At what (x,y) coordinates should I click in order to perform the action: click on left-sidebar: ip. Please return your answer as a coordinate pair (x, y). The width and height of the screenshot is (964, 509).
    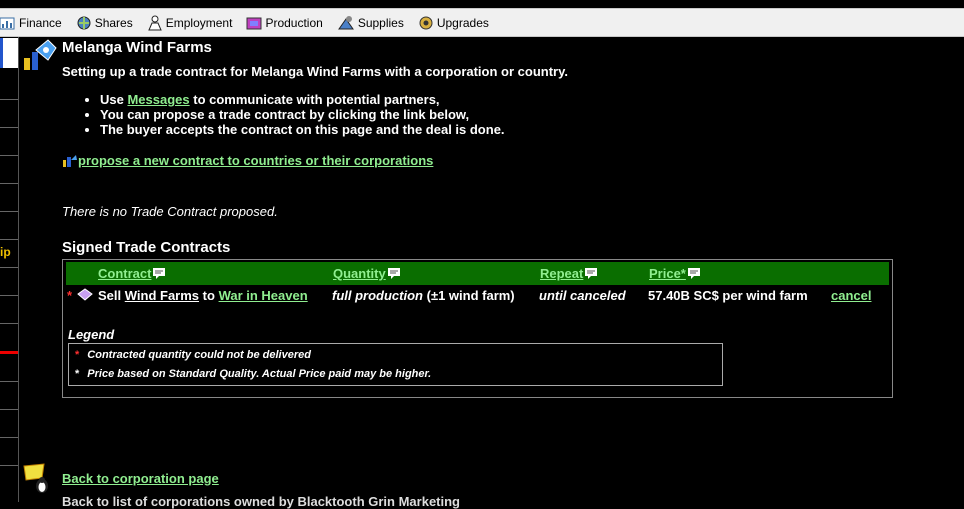
    Looking at the image, I should click on (9, 269).